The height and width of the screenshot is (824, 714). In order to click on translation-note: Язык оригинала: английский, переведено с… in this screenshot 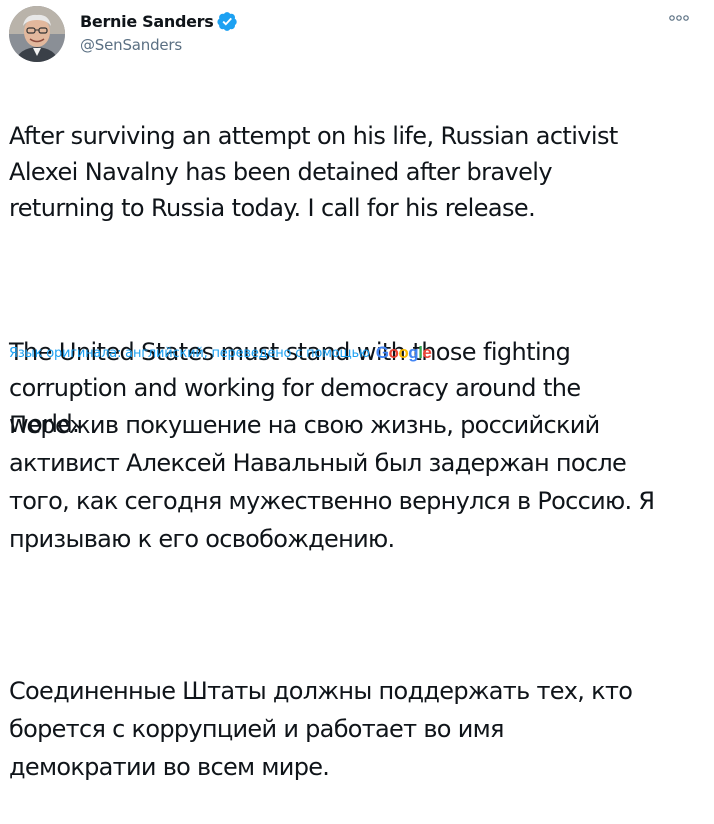, I will do `click(220, 353)`.